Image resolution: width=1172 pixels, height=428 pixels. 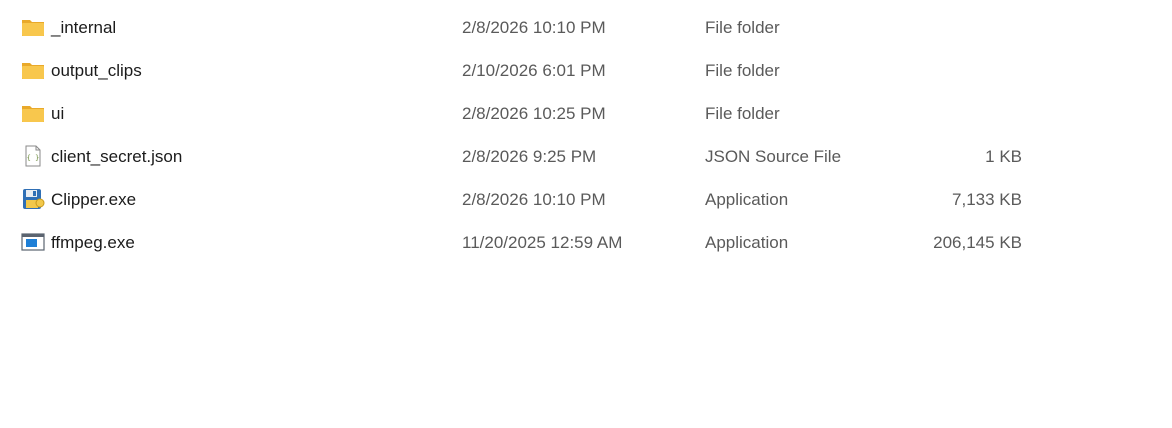 I want to click on file-row-ui: ui 2/8/2026 10:25 PM File folder, so click(x=586, y=113).